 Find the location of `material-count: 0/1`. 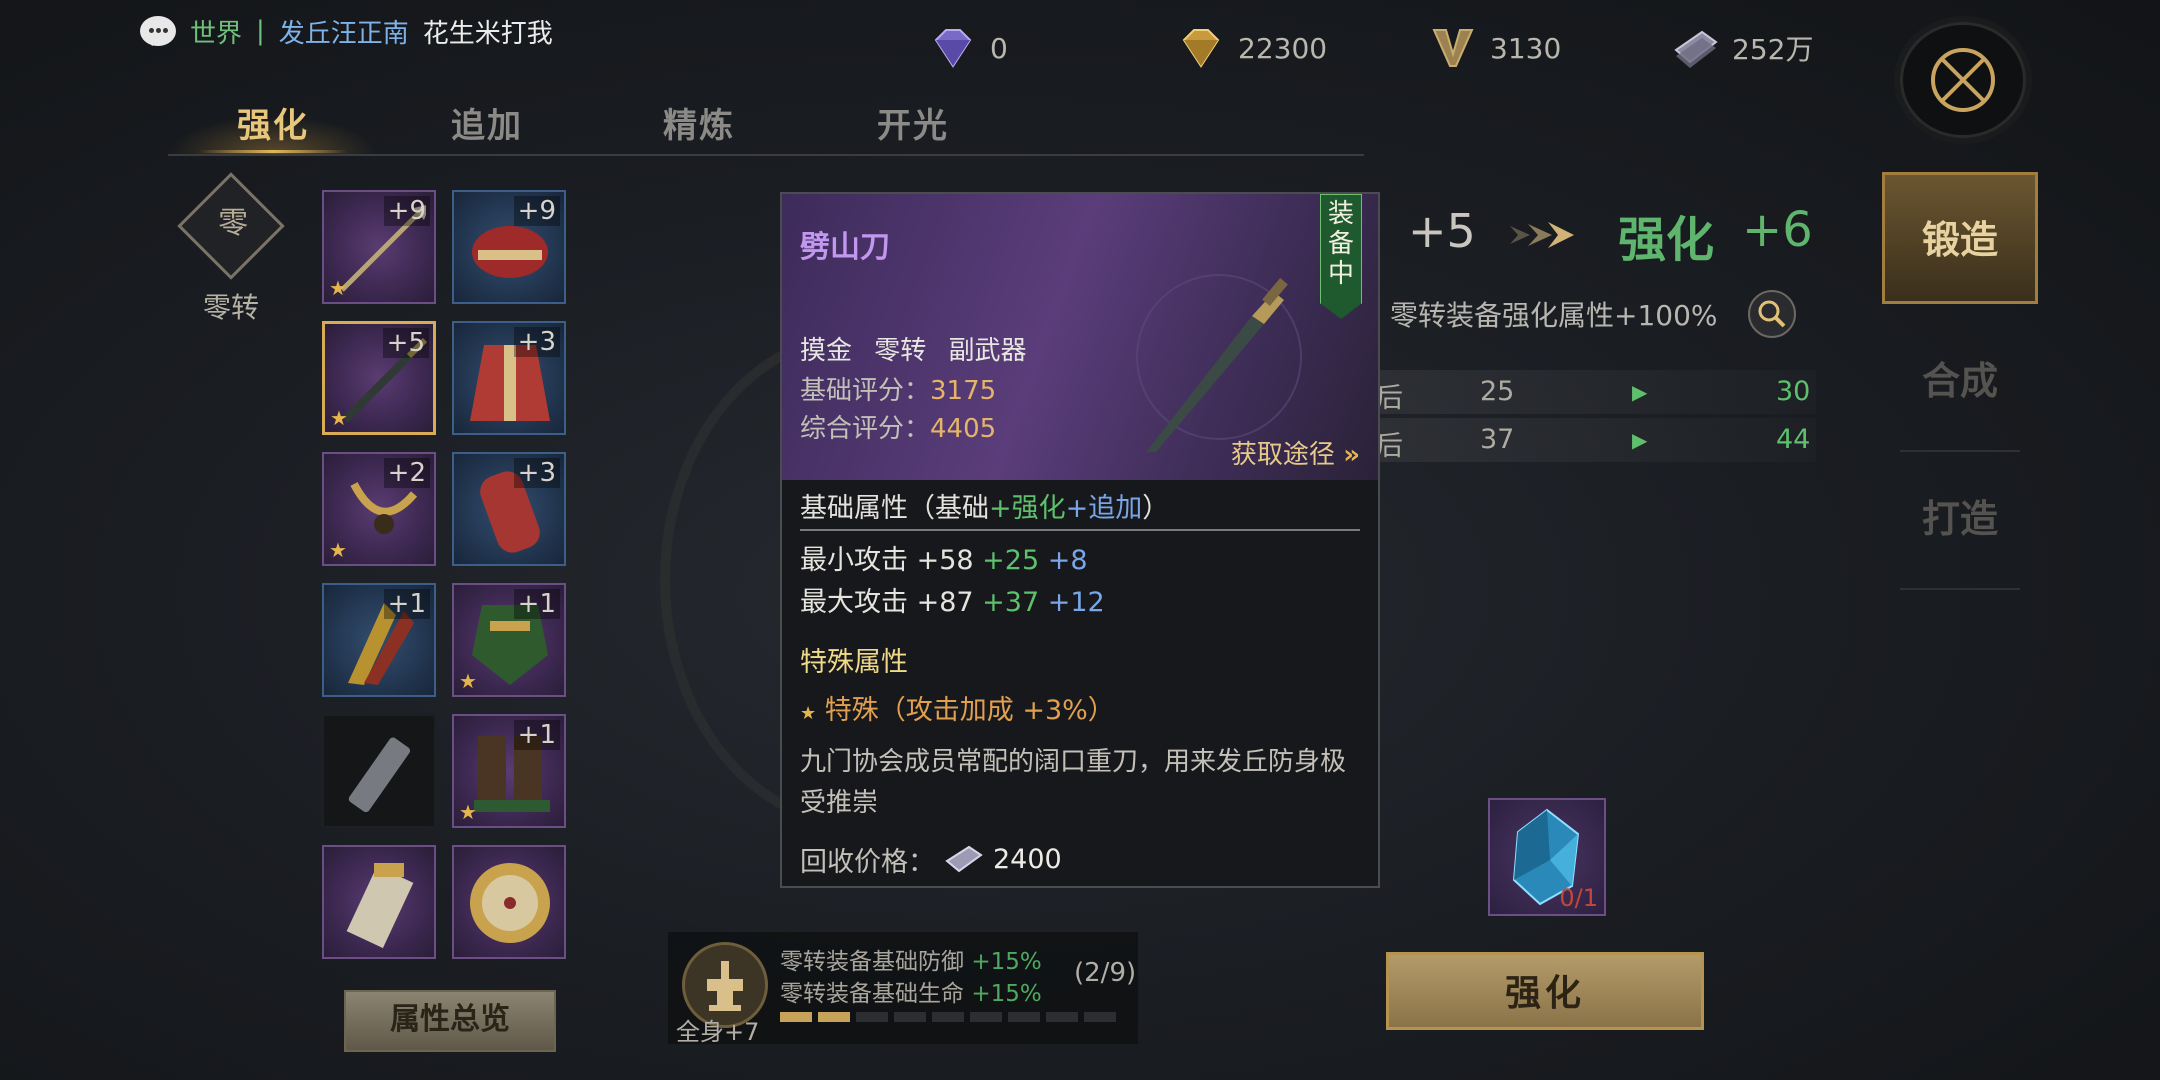

material-count: 0/1 is located at coordinates (1578, 898).